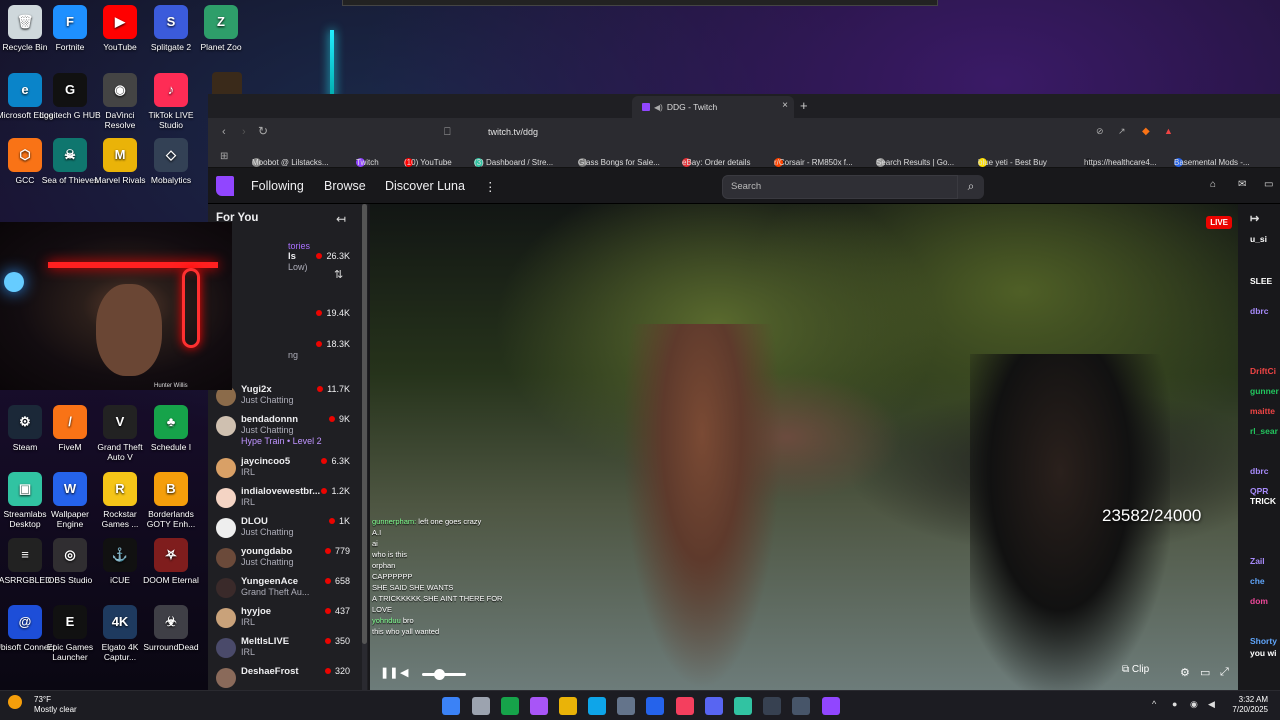  Describe the element at coordinates (284, 559) in the screenshot. I see `sidebar-channel: youngdabo Just Chatting 779` at that location.